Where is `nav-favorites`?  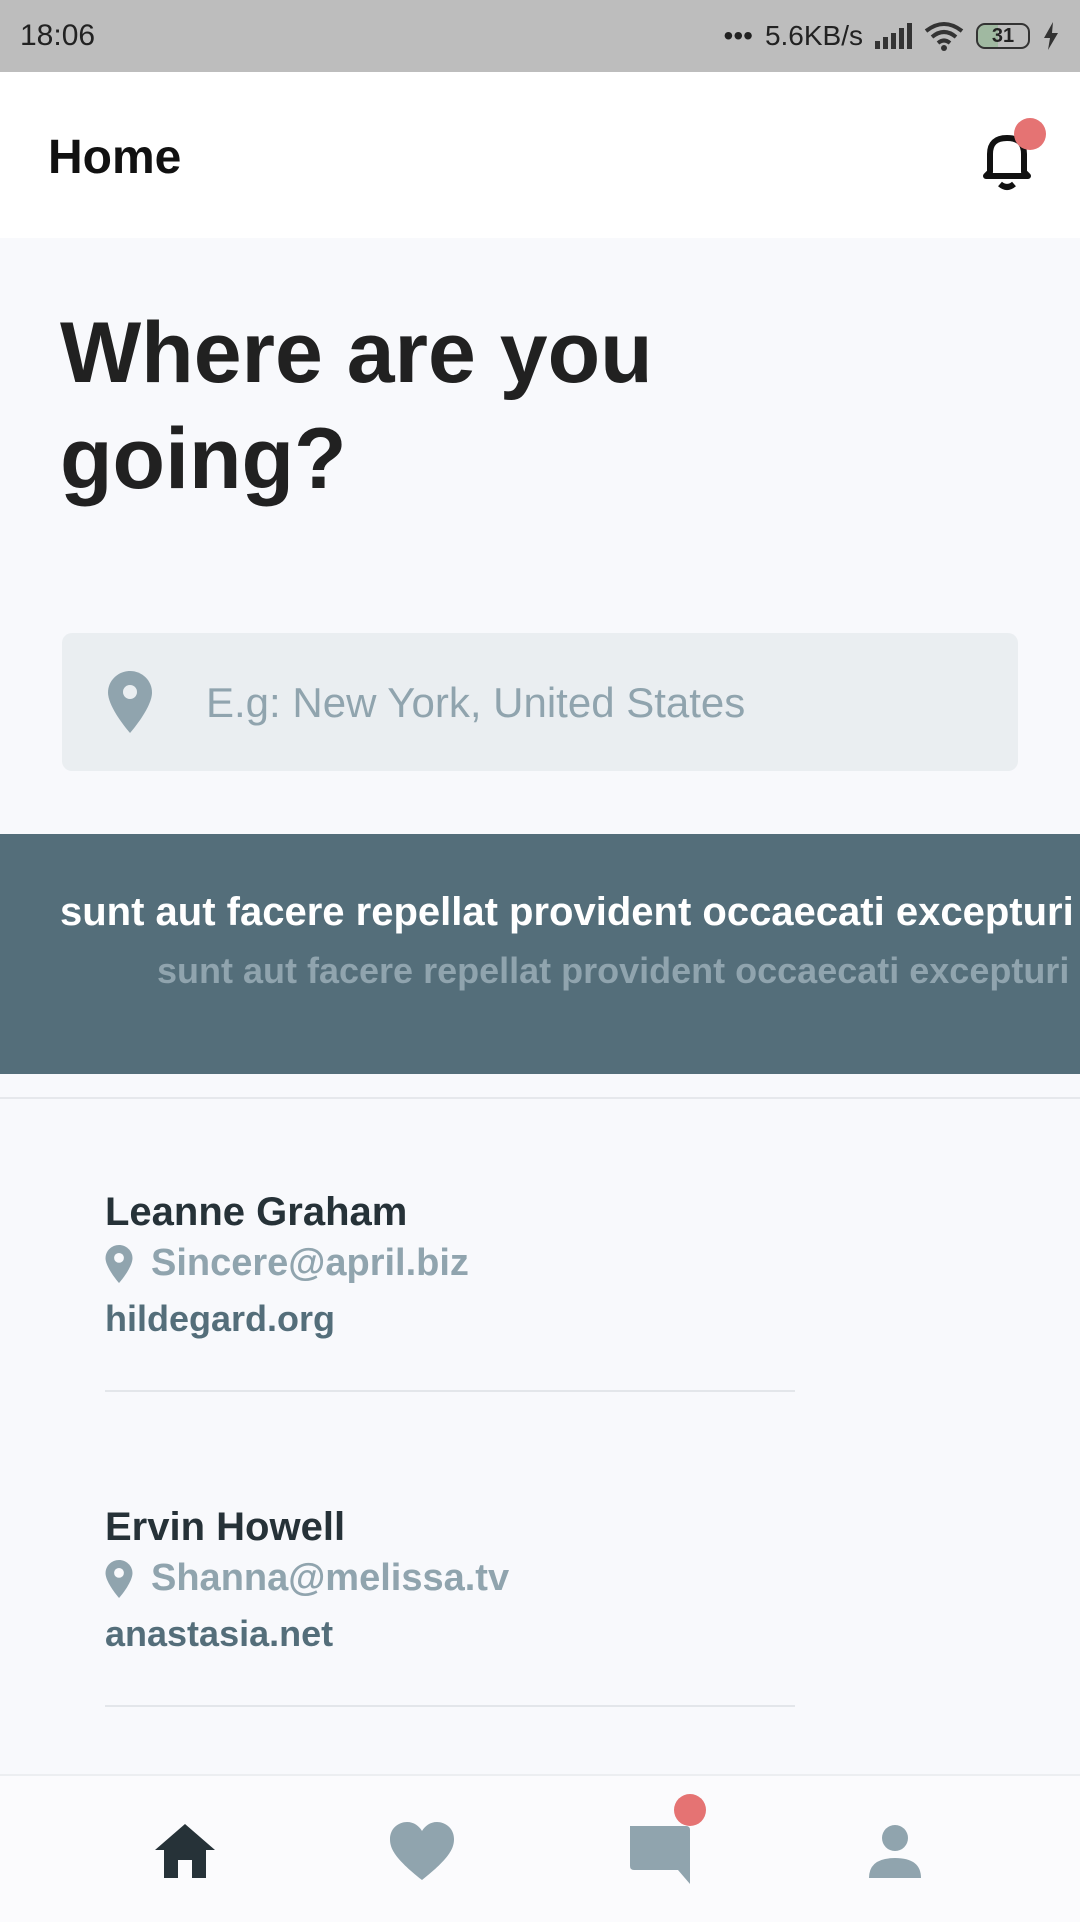 nav-favorites is located at coordinates (422, 1851).